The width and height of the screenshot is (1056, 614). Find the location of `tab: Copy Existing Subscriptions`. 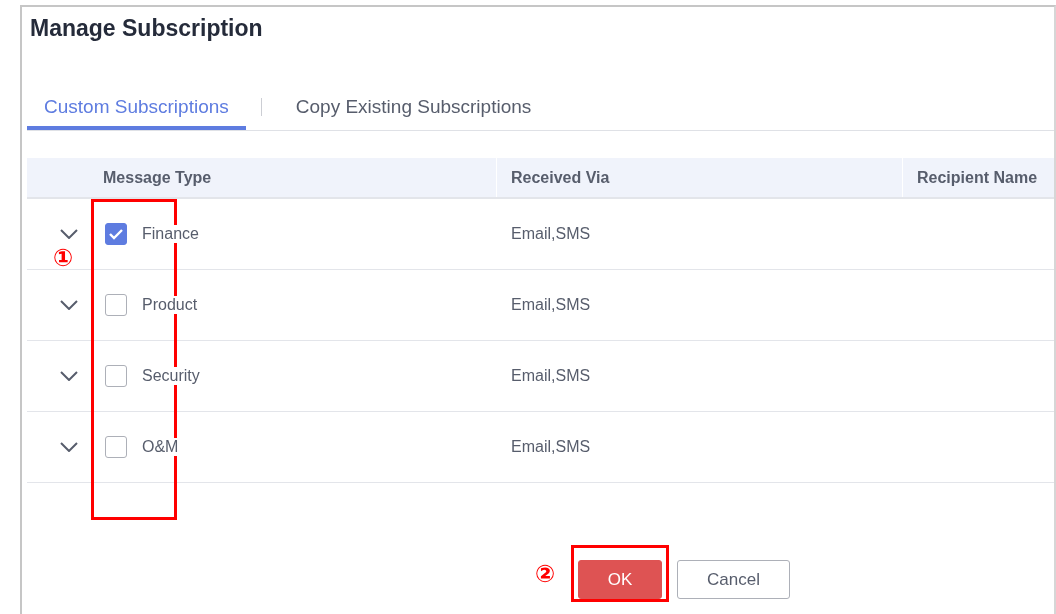

tab: Copy Existing Subscriptions is located at coordinates (413, 107).